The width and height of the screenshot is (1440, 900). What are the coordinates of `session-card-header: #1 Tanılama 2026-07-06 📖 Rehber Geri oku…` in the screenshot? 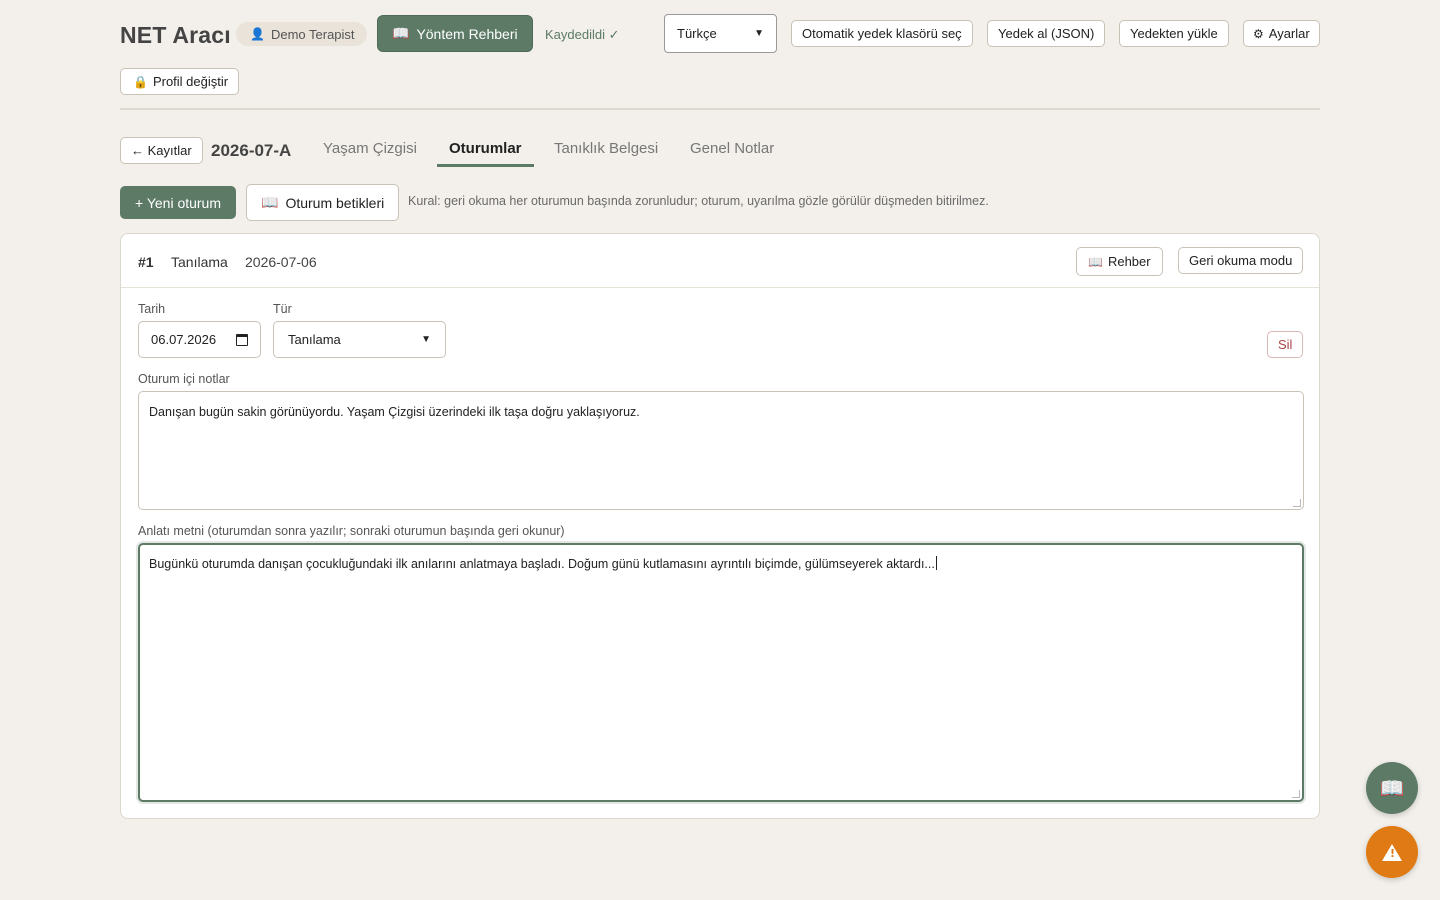 It's located at (720, 261).